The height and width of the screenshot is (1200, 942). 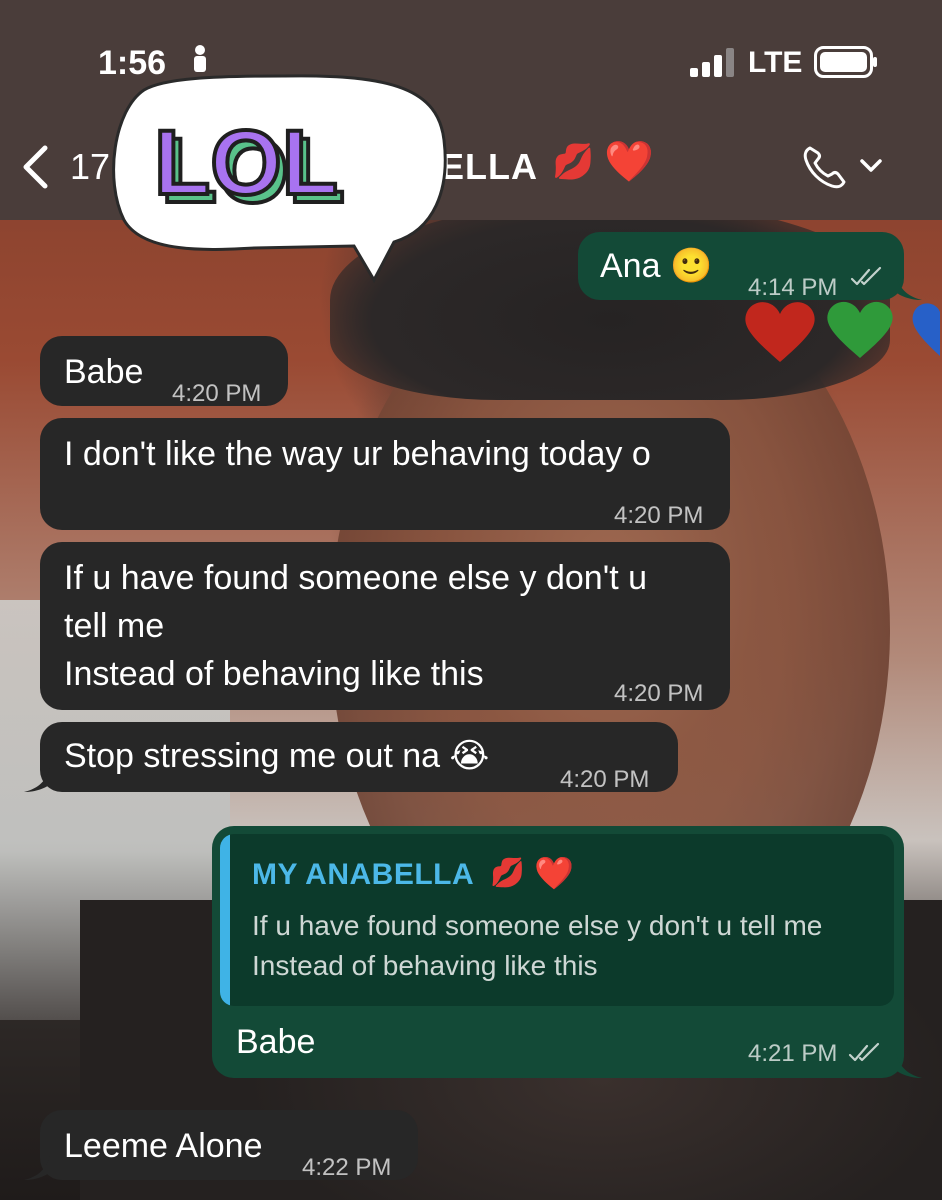 I want to click on message-text: Stop stressing me out na 😭, so click(x=277, y=756).